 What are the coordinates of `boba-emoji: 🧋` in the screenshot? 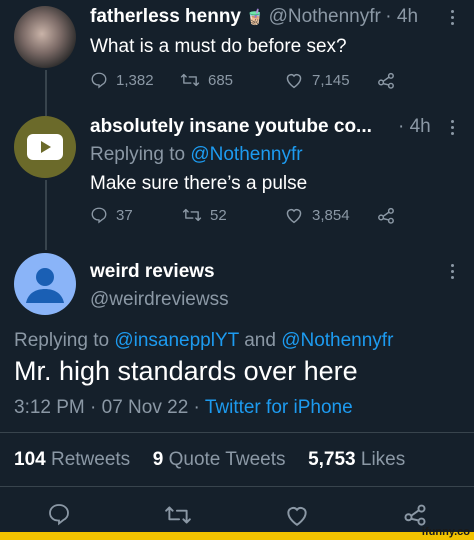 It's located at (255, 17).